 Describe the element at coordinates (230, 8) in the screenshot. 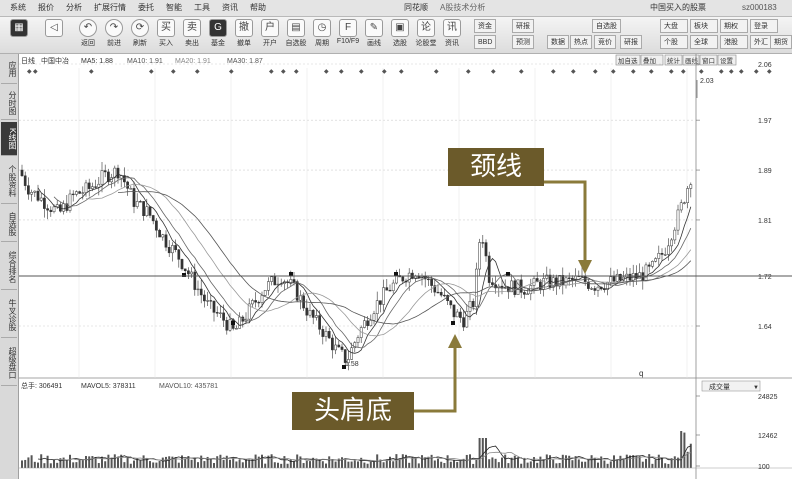

I see `menu-item: 资讯` at that location.